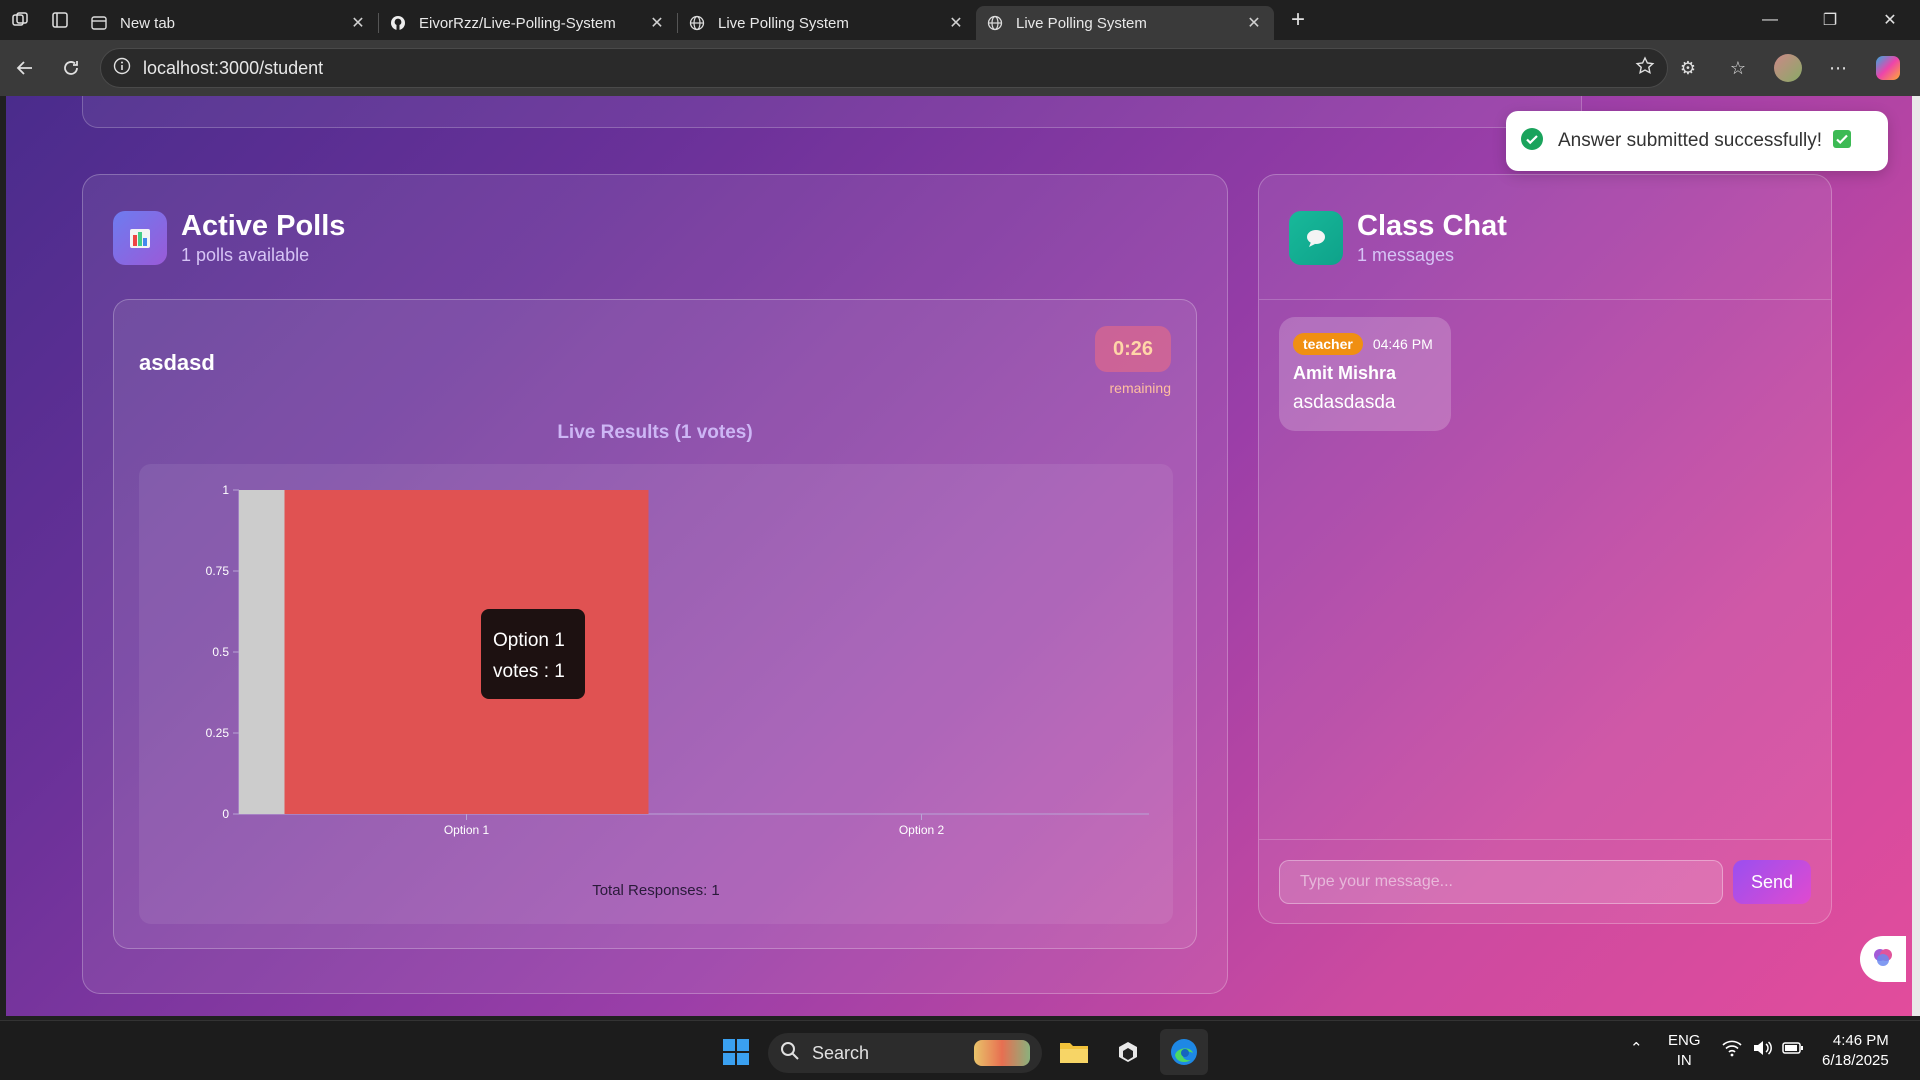 Image resolution: width=1920 pixels, height=1080 pixels. What do you see at coordinates (25, 68) in the screenshot?
I see `back-icon` at bounding box center [25, 68].